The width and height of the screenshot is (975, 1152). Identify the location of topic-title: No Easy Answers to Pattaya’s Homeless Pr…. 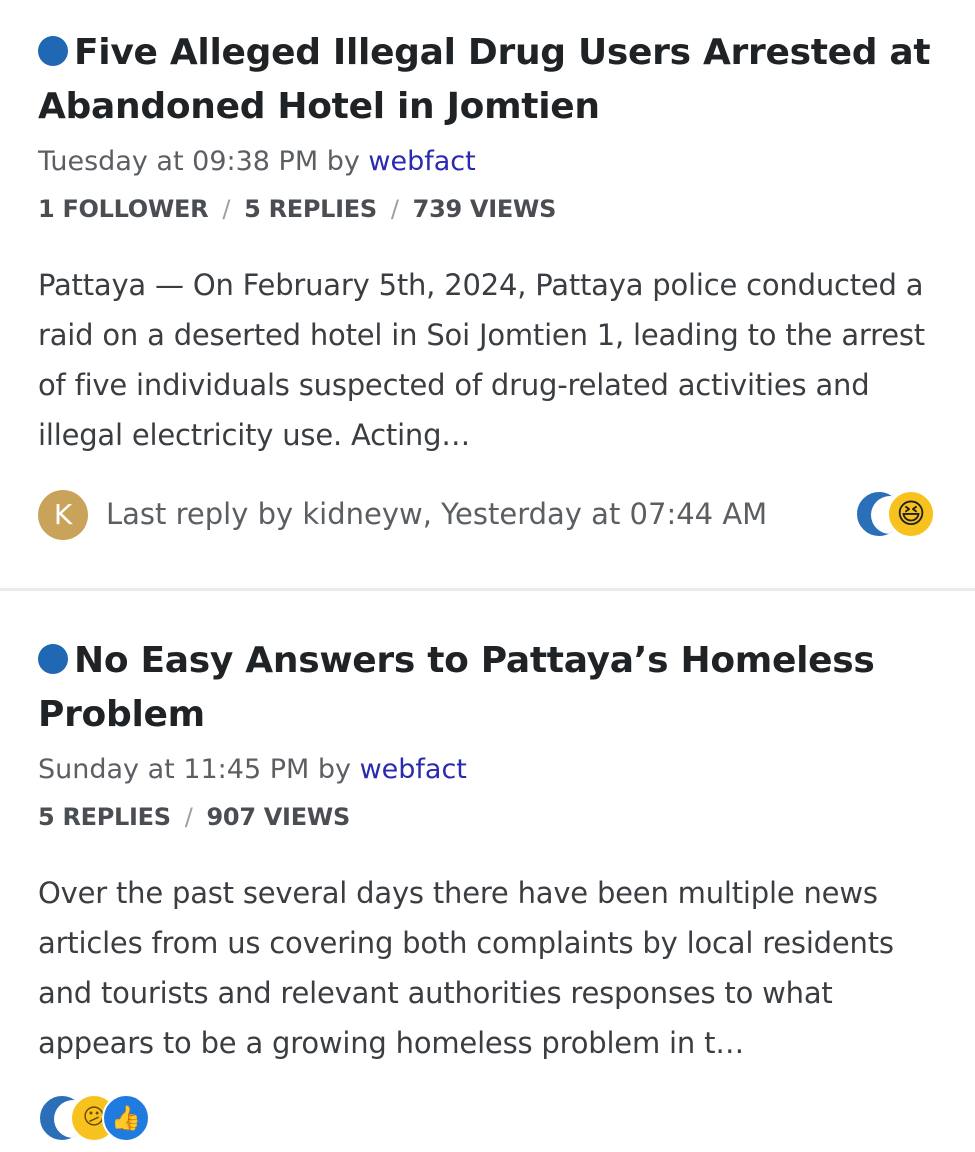
(456, 687).